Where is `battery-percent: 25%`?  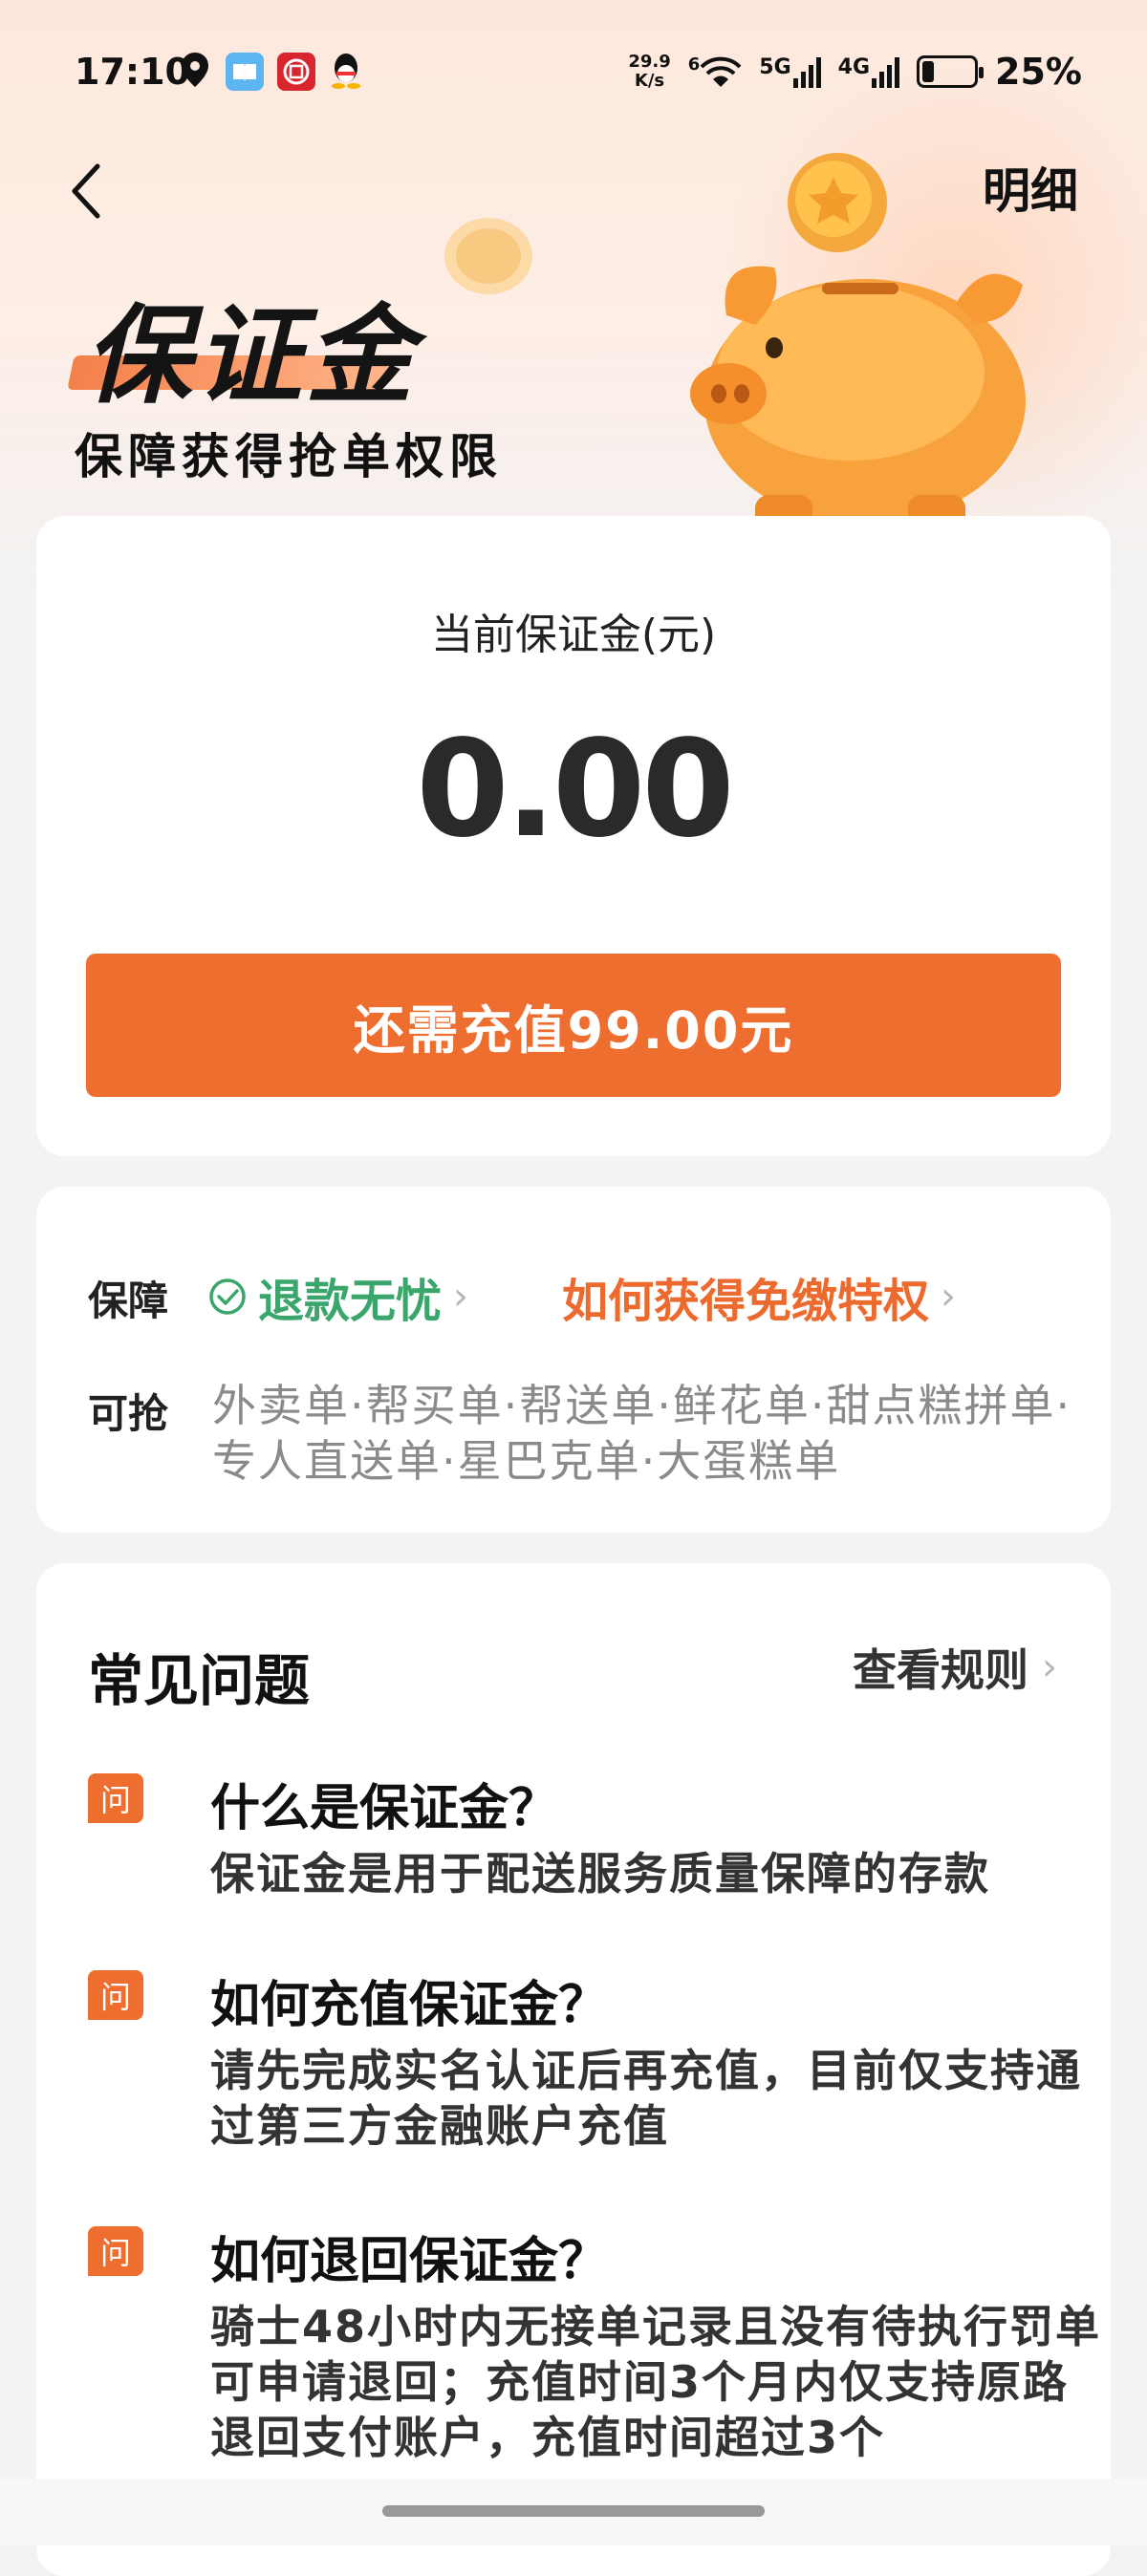 battery-percent: 25% is located at coordinates (1038, 72).